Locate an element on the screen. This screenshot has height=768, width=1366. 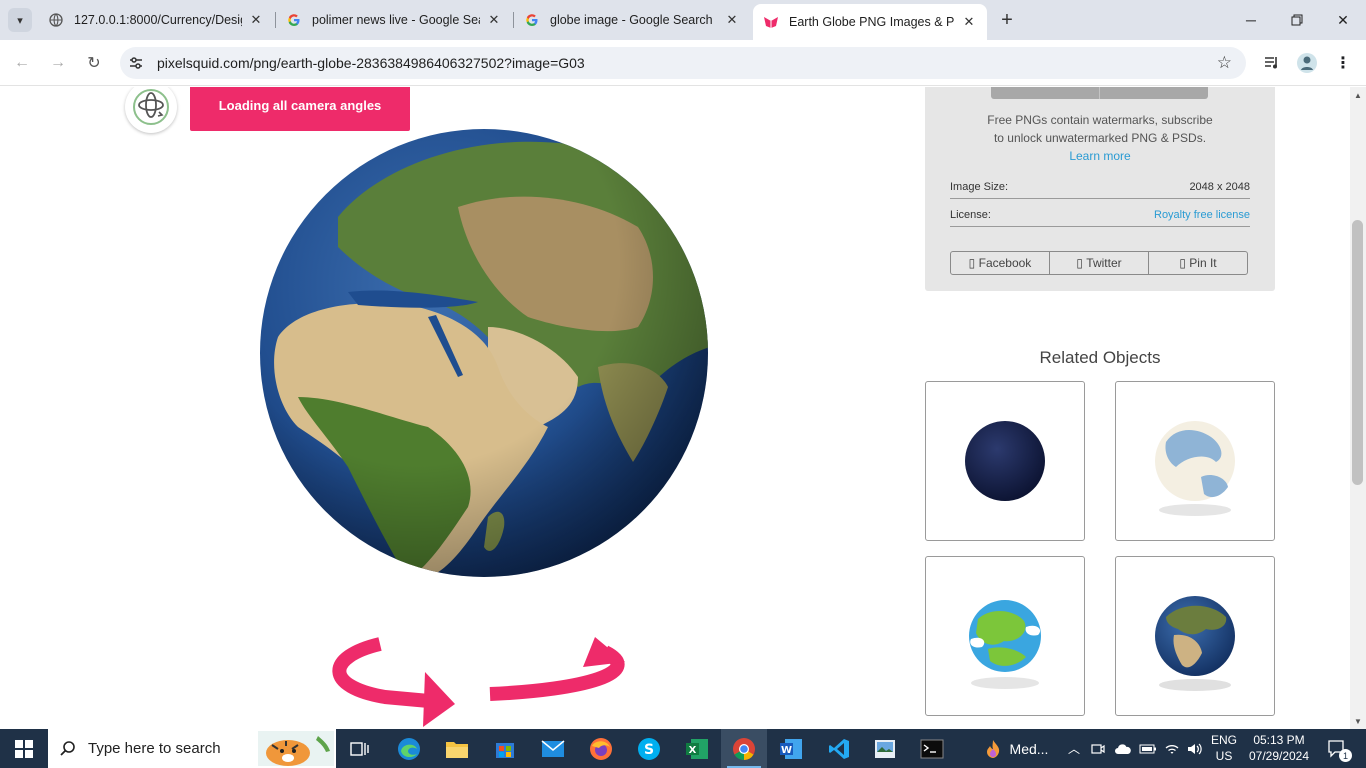
taskbar-store is located at coordinates (505, 748).